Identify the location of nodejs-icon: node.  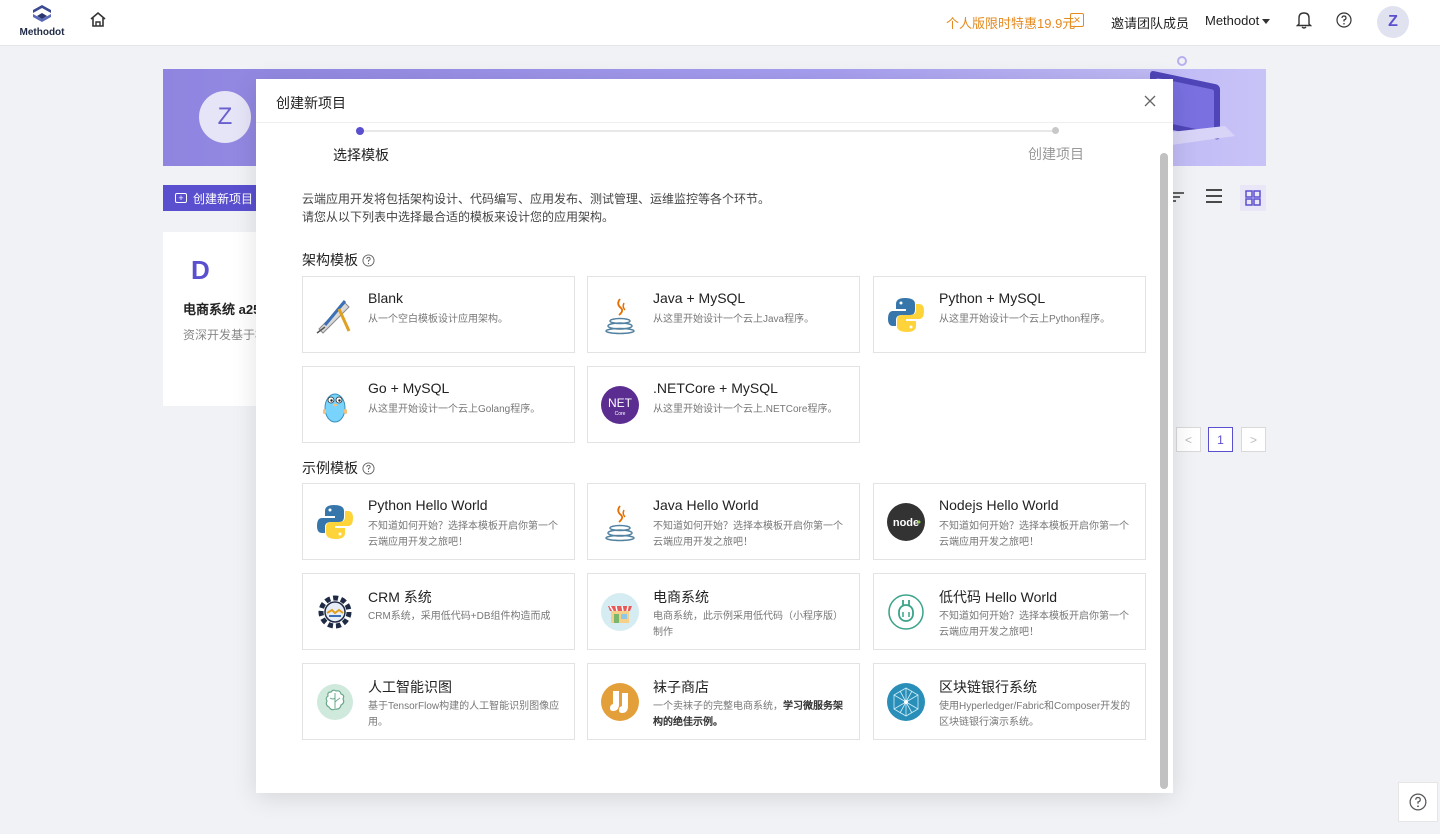
(906, 522).